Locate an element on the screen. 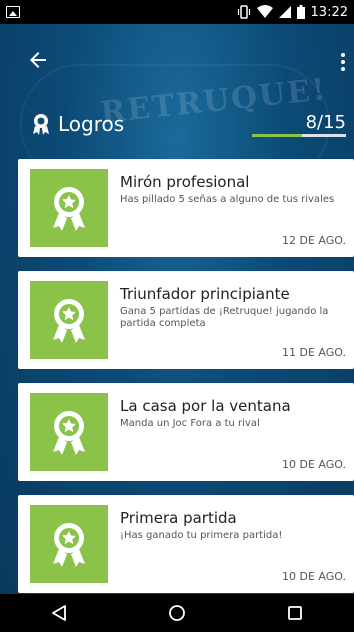  achievements-progress is located at coordinates (299, 135).